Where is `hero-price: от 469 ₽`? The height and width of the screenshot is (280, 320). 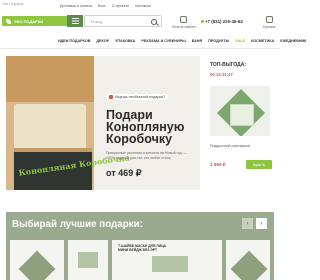 hero-price: от 469 ₽ is located at coordinates (124, 173).